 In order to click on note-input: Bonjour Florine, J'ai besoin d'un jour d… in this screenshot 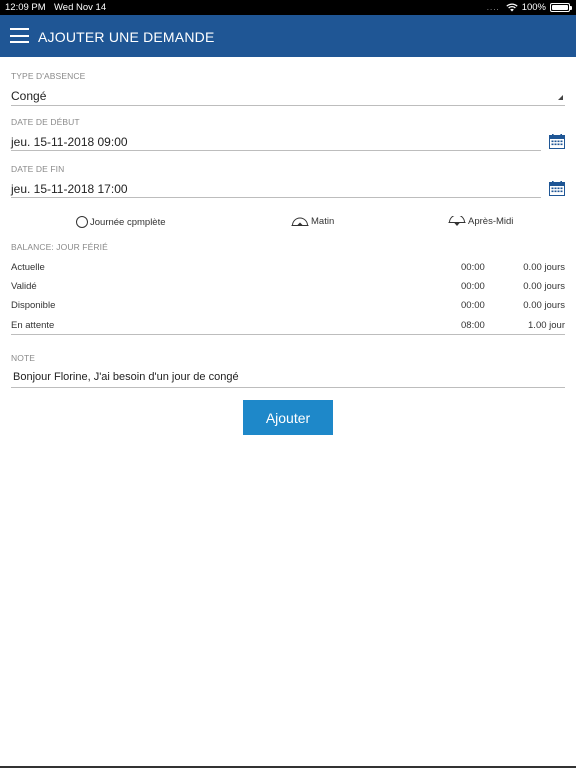, I will do `click(126, 377)`.